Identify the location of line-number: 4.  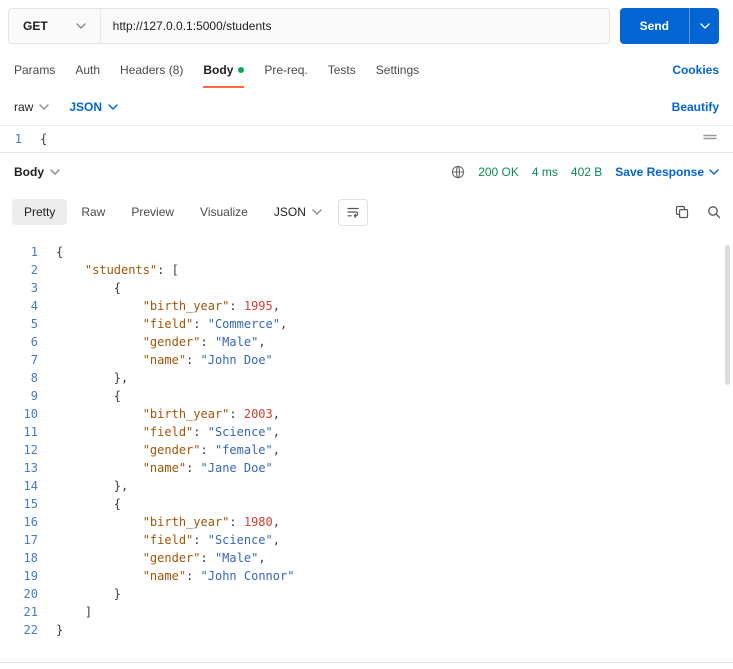
(34, 306).